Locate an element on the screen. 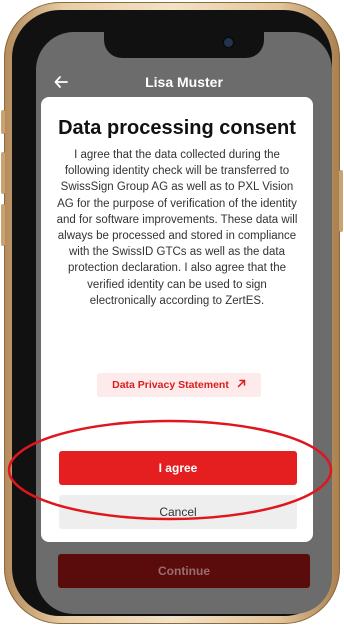  camera-icon is located at coordinates (228, 42).